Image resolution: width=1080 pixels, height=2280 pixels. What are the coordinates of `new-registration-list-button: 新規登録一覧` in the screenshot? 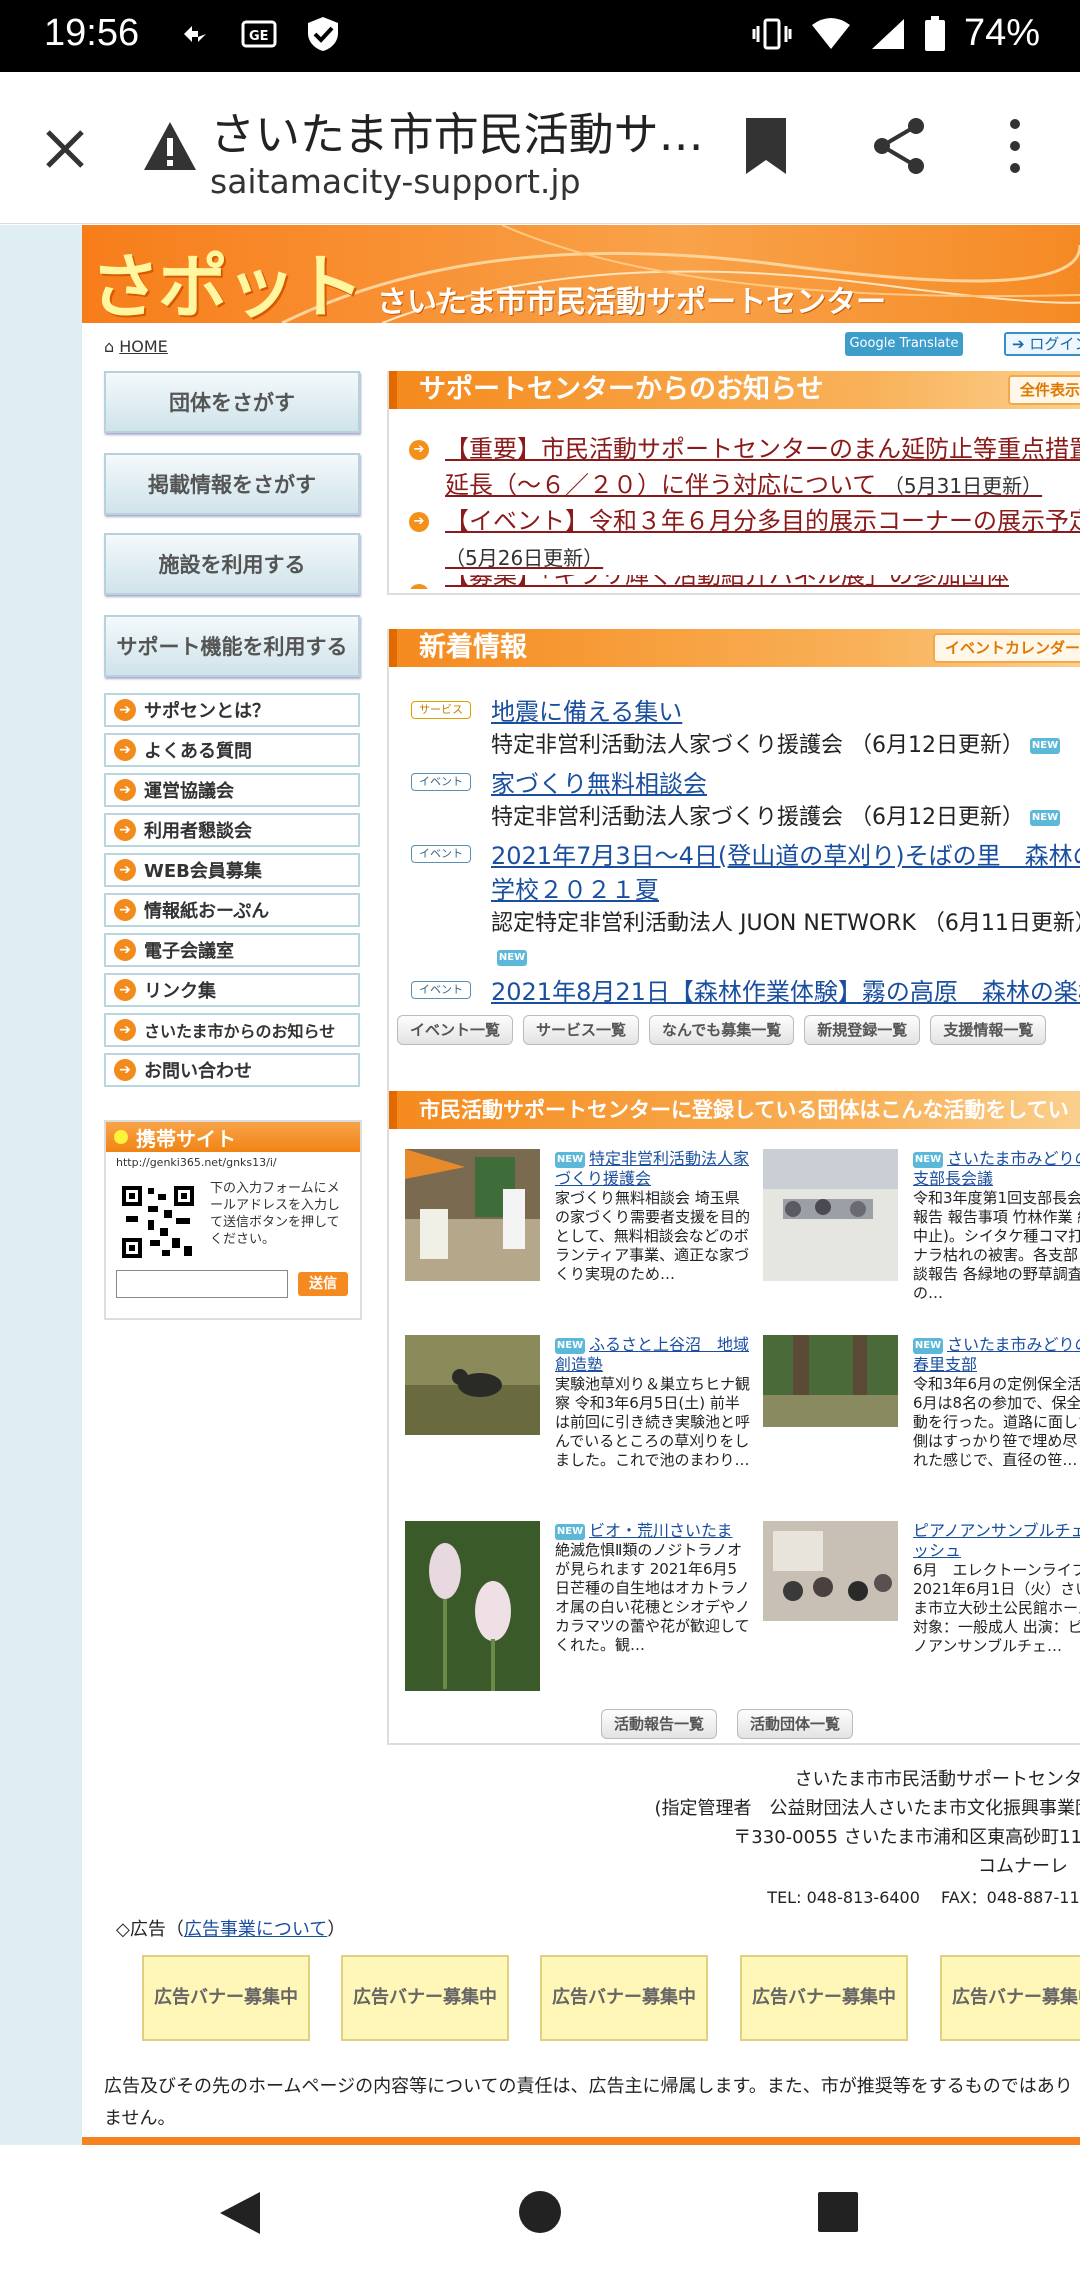 It's located at (862, 1030).